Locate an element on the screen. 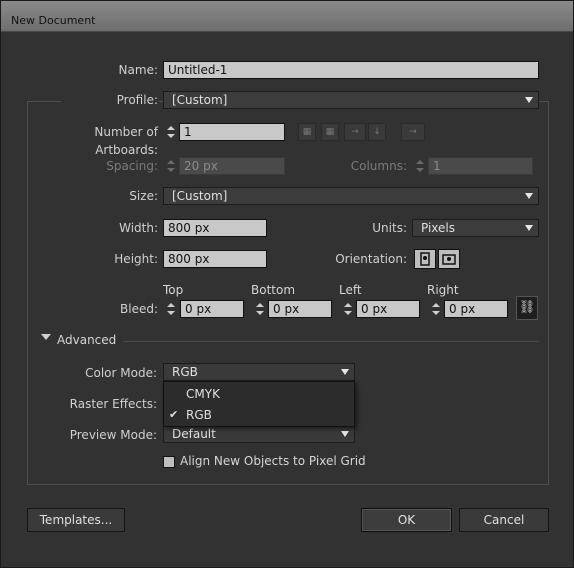  color-mode-dropdown: CMYK ✔ RGB is located at coordinates (259, 404).